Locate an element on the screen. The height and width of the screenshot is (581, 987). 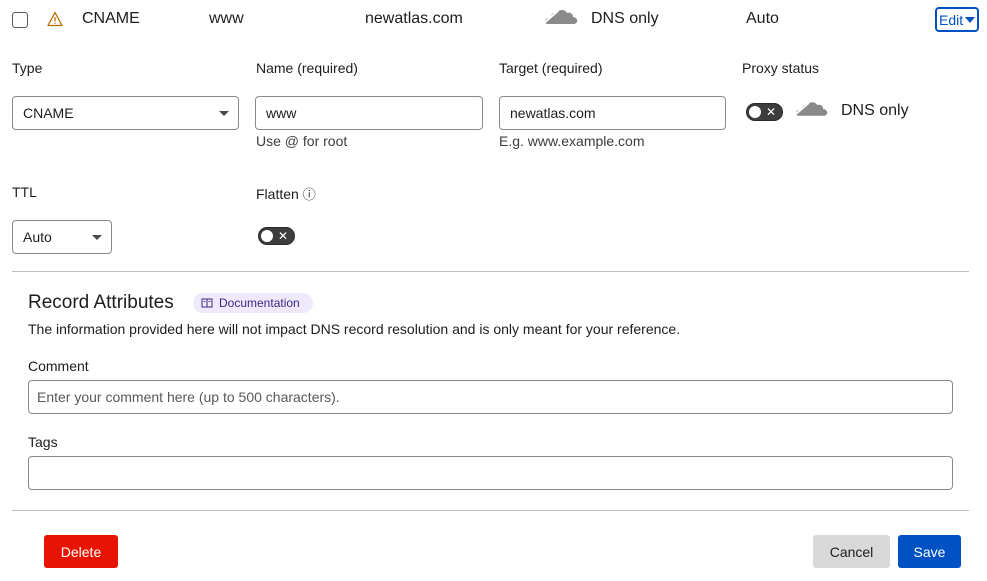
name-hint: Use @ for root is located at coordinates (302, 141).